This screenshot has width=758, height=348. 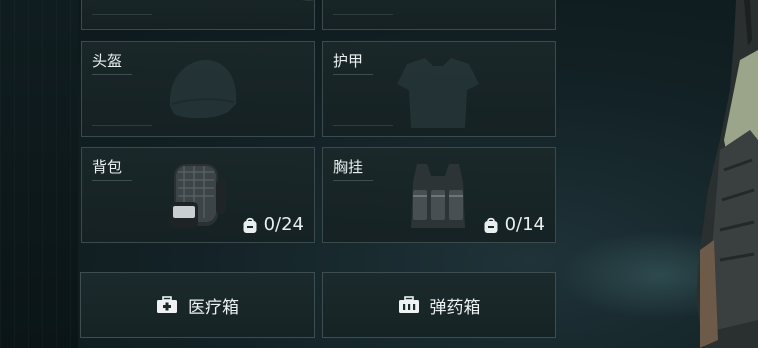 What do you see at coordinates (203, 89) in the screenshot?
I see `helmet-placeholder-icon` at bounding box center [203, 89].